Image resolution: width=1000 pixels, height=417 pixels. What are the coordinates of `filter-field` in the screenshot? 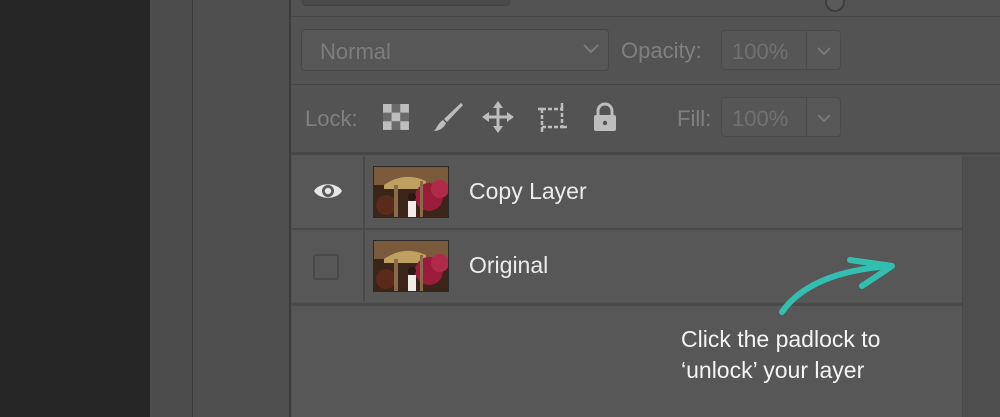 It's located at (406, 3).